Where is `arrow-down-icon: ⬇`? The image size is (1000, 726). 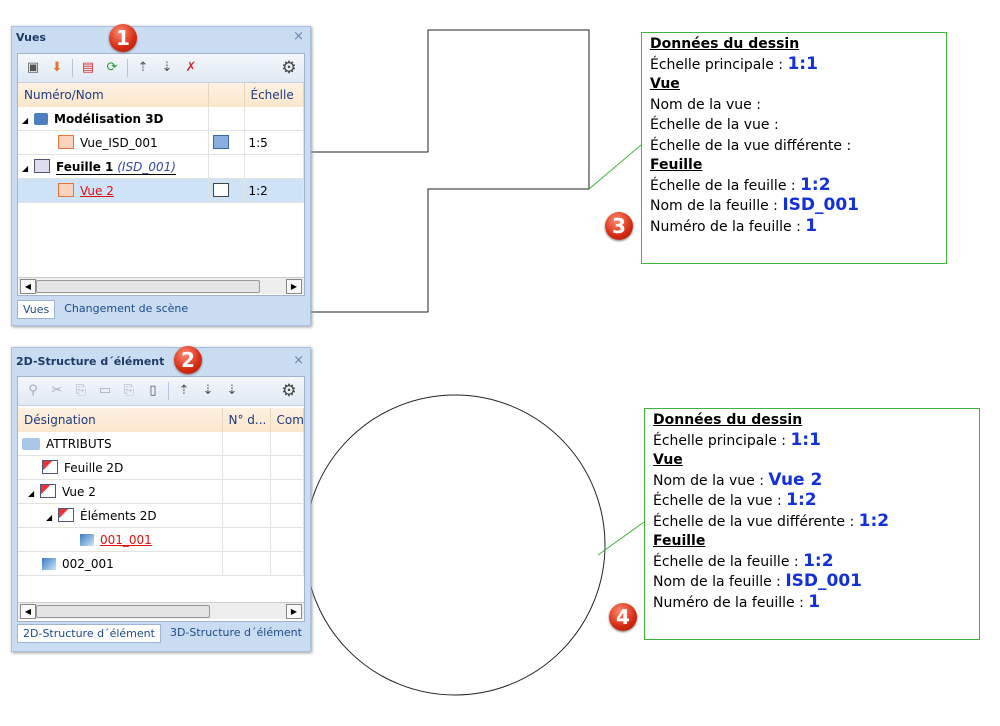
arrow-down-icon: ⬇ is located at coordinates (57, 68).